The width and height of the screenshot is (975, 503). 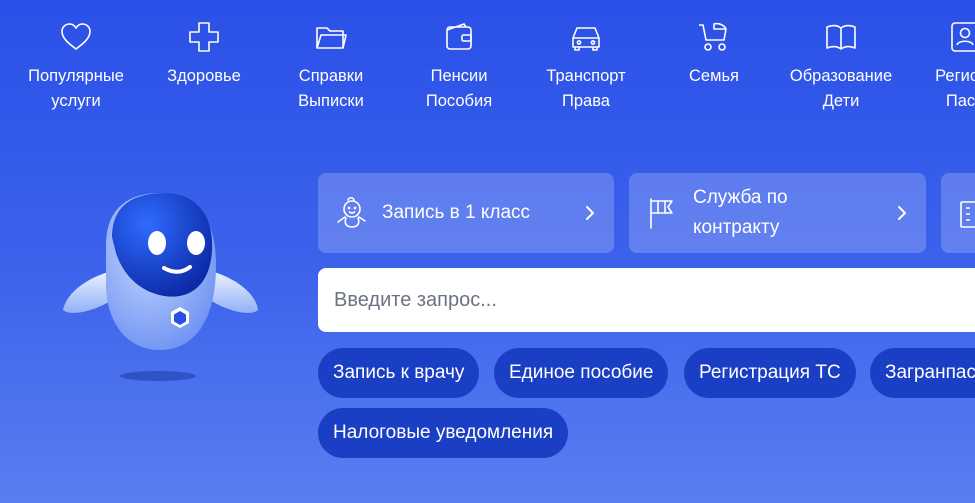 What do you see at coordinates (581, 373) in the screenshot?
I see `chip-unified-allowance: Единое пособие` at bounding box center [581, 373].